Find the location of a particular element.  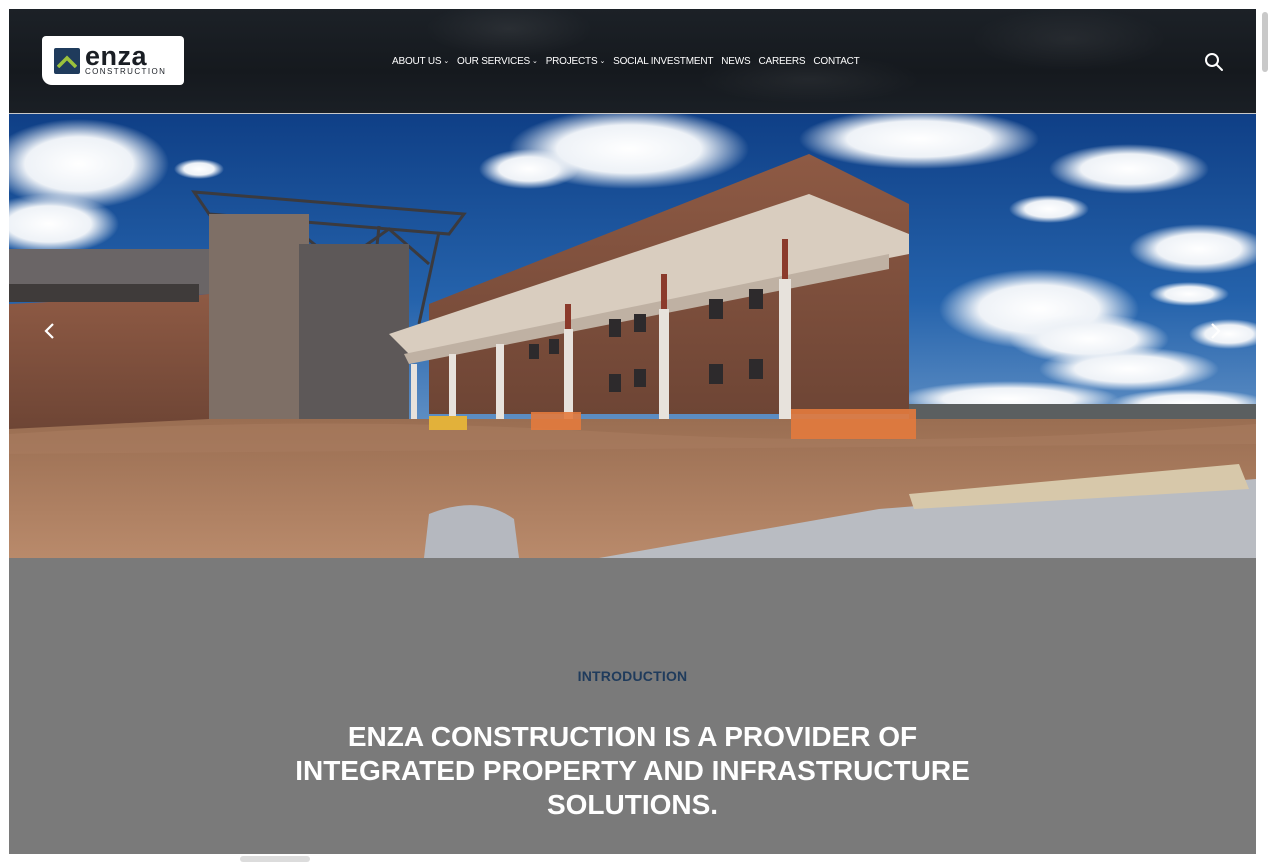

slider-next-button is located at coordinates (1215, 331).